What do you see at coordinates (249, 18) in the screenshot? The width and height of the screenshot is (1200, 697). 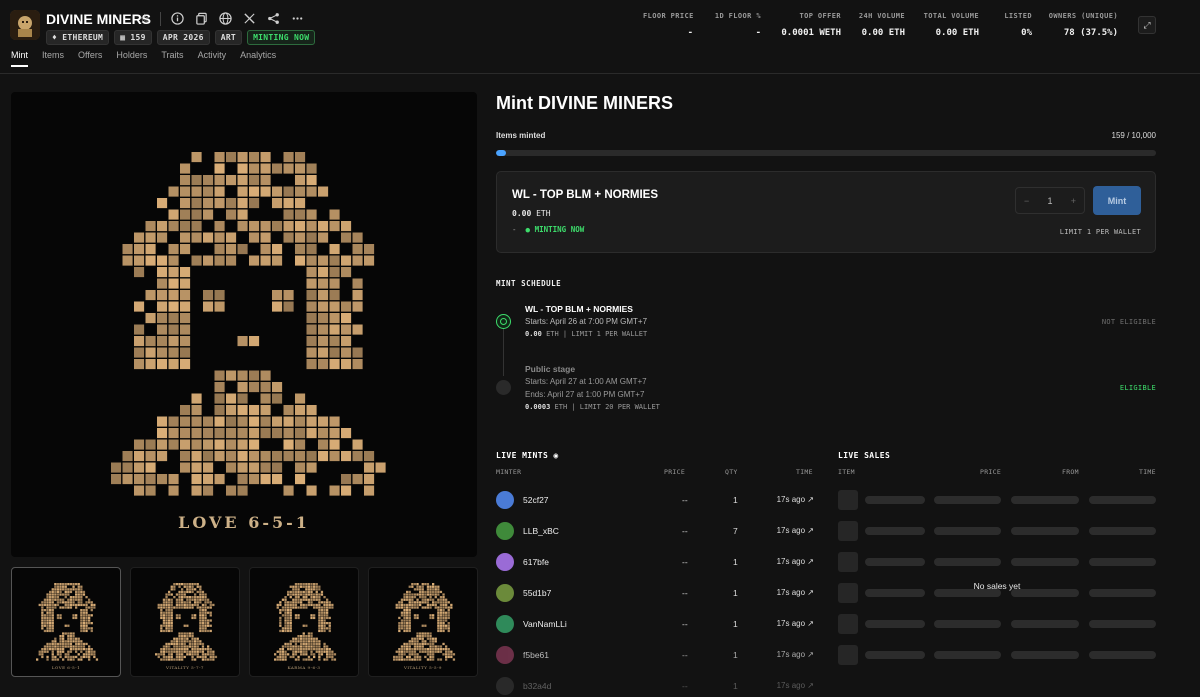 I see `x-twitter-icon` at bounding box center [249, 18].